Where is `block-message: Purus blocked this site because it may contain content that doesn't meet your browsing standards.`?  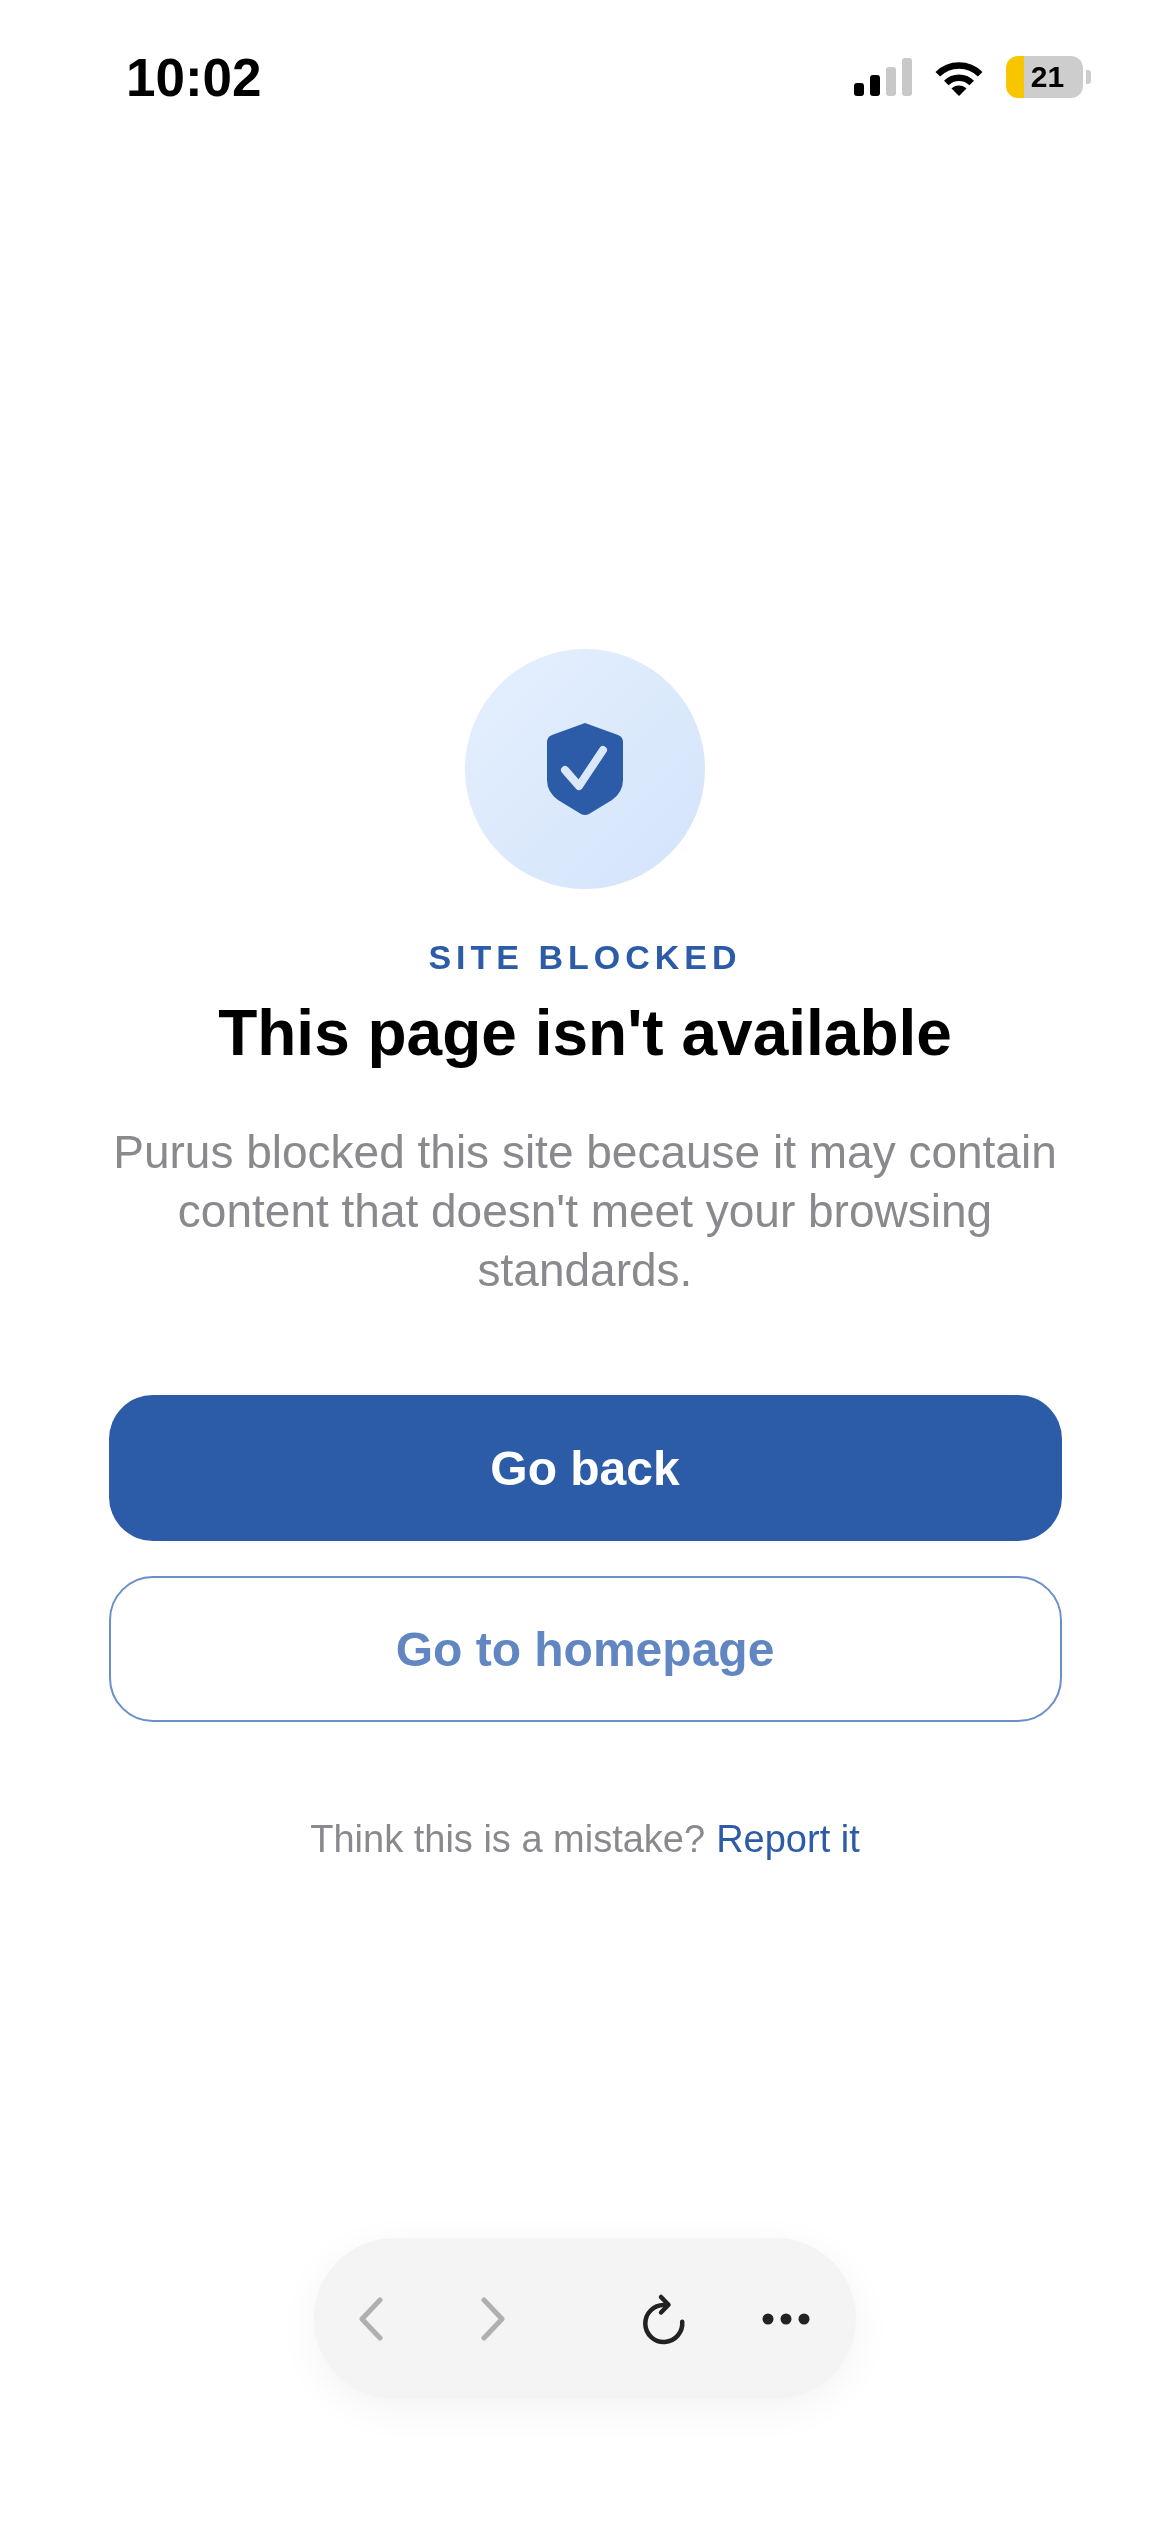 block-message: Purus blocked this site because it may contain content that doesn't meet your browsing standards. is located at coordinates (585, 1211).